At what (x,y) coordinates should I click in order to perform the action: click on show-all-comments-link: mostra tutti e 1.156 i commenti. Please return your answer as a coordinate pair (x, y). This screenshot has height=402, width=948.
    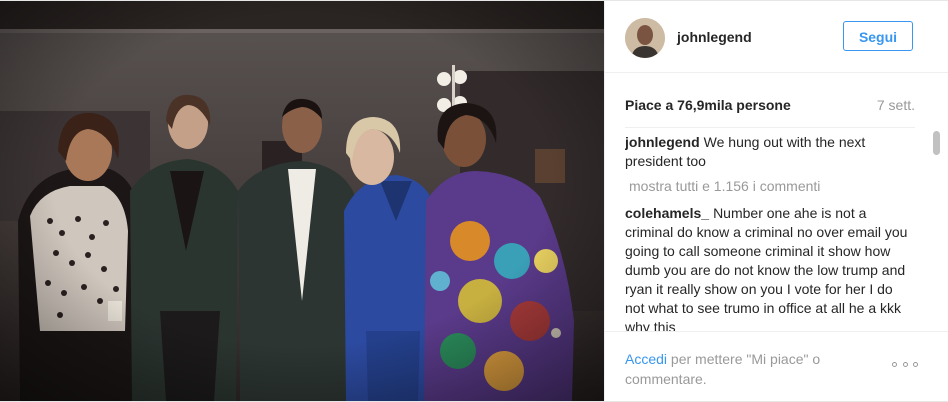
    Looking at the image, I should click on (772, 186).